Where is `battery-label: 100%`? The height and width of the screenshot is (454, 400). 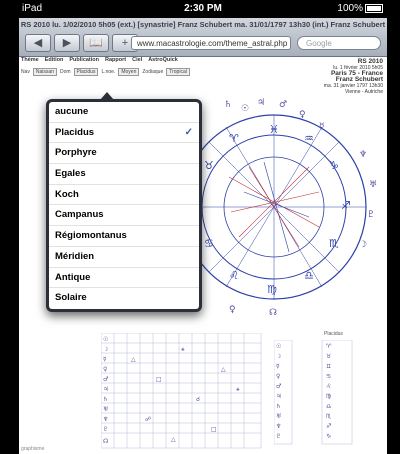 battery-label: 100% is located at coordinates (350, 8).